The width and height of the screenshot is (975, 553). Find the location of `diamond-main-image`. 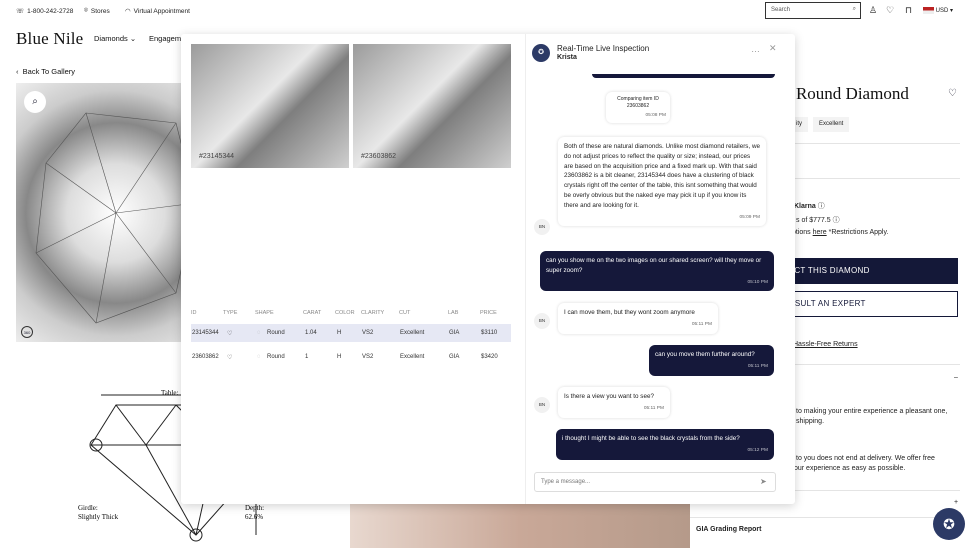

diamond-main-image is located at coordinates (106, 212).